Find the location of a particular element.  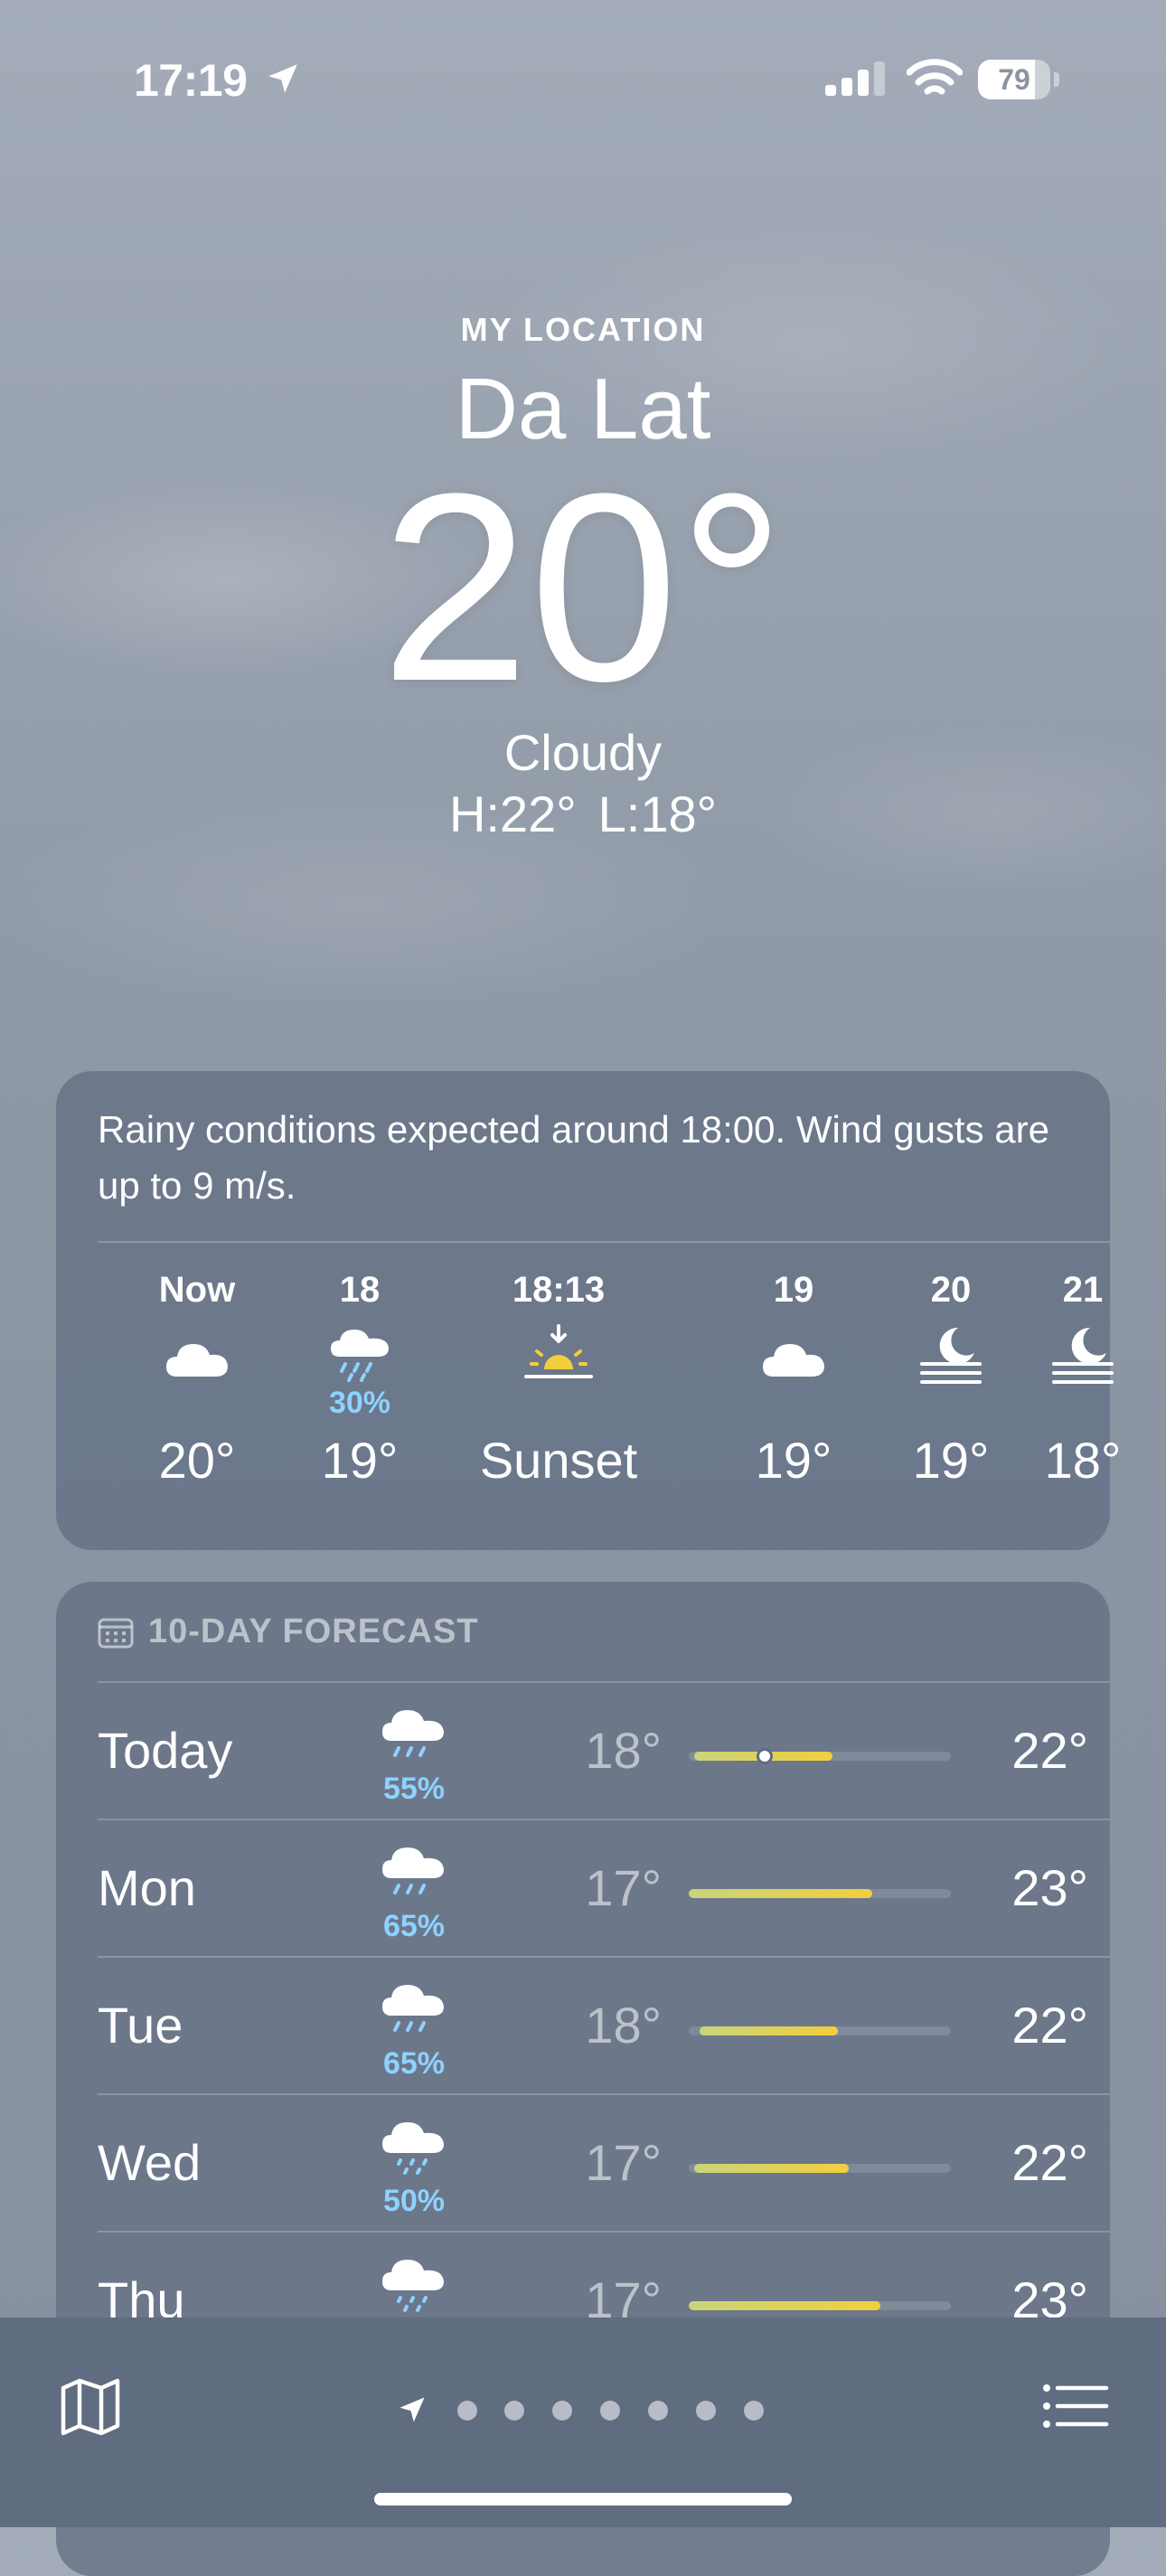

current-temperature: 20° is located at coordinates (583, 587).